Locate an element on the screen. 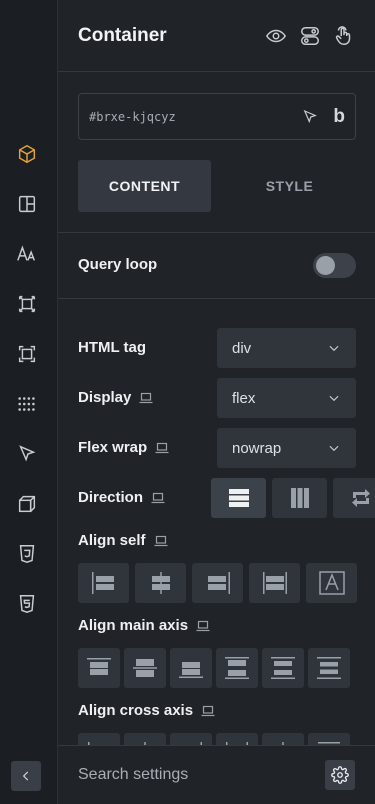 The width and height of the screenshot is (375, 804). align-main-axis-text: Align main axis is located at coordinates (133, 625).